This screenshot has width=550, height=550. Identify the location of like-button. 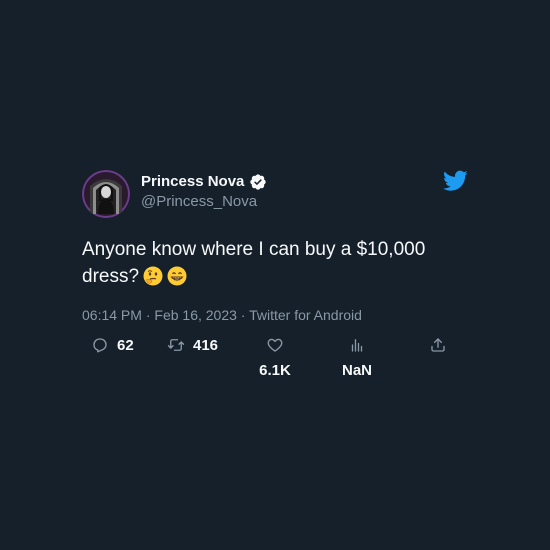
(275, 345).